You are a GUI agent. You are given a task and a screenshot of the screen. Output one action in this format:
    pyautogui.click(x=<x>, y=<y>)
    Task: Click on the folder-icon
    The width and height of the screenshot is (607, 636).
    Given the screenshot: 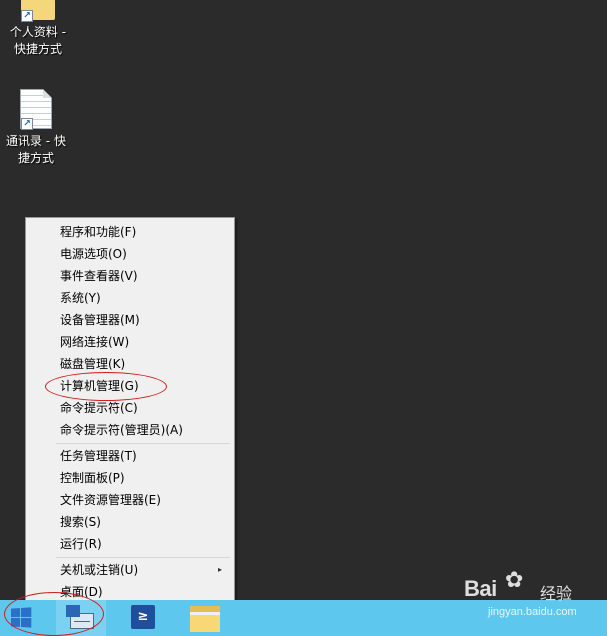 What is the action you would take?
    pyautogui.click(x=205, y=619)
    